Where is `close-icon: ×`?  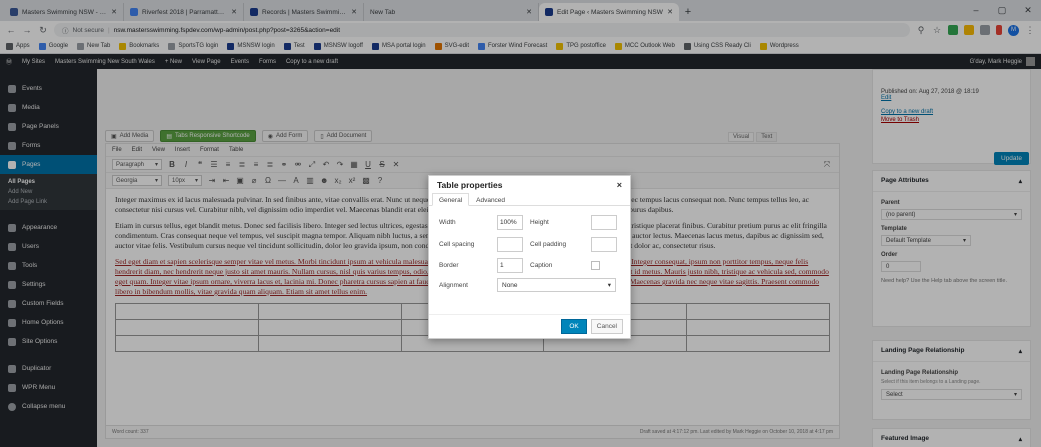 close-icon: × is located at coordinates (619, 185).